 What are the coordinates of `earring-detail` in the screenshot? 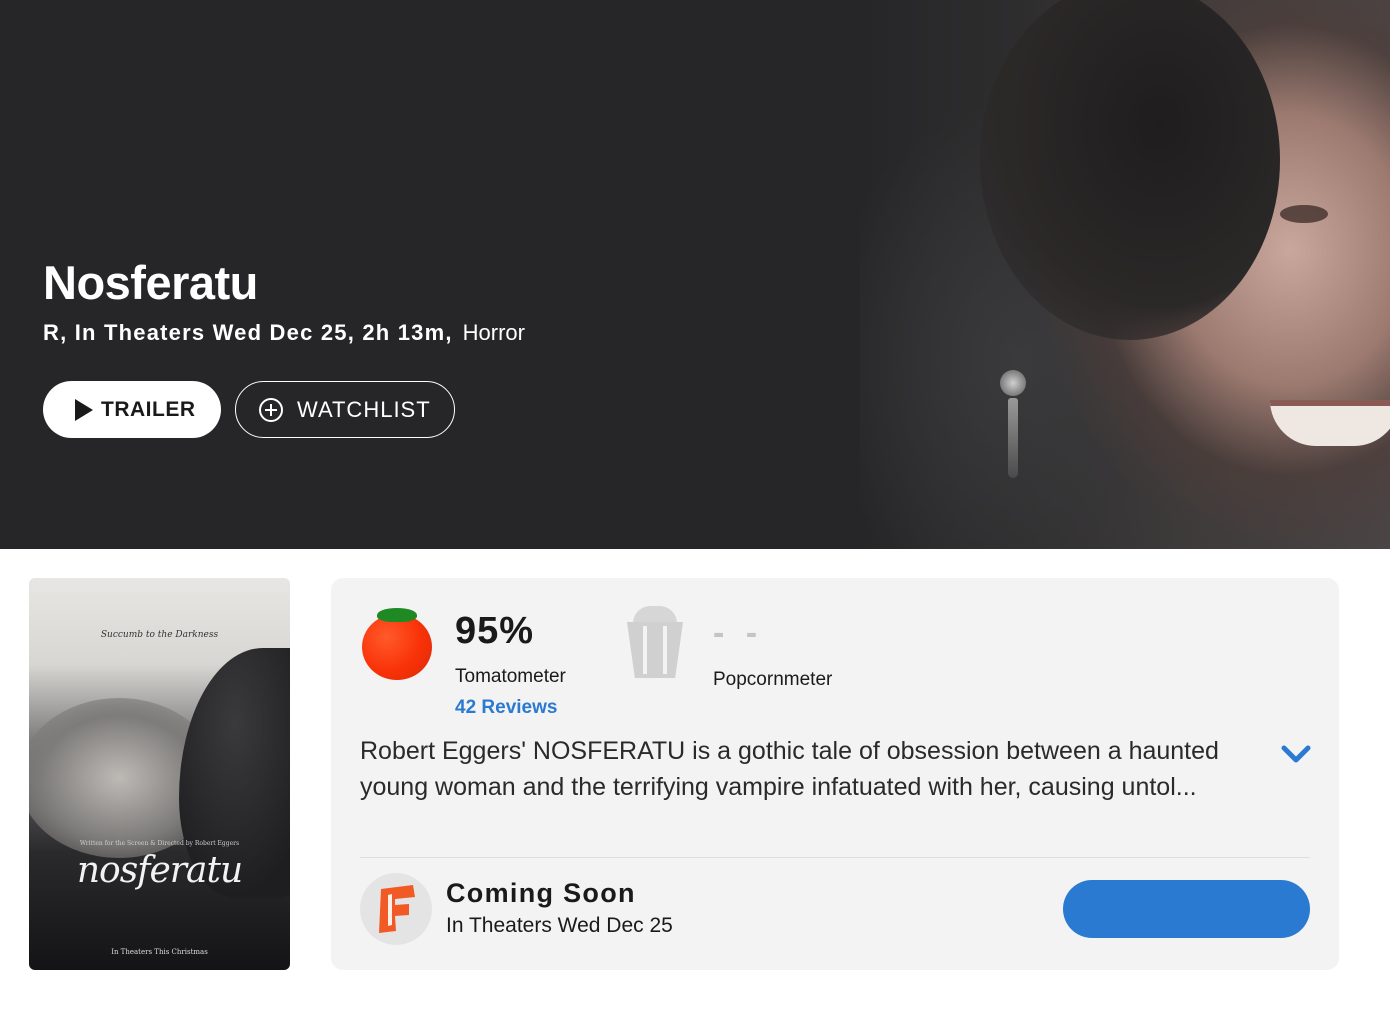 It's located at (1013, 425).